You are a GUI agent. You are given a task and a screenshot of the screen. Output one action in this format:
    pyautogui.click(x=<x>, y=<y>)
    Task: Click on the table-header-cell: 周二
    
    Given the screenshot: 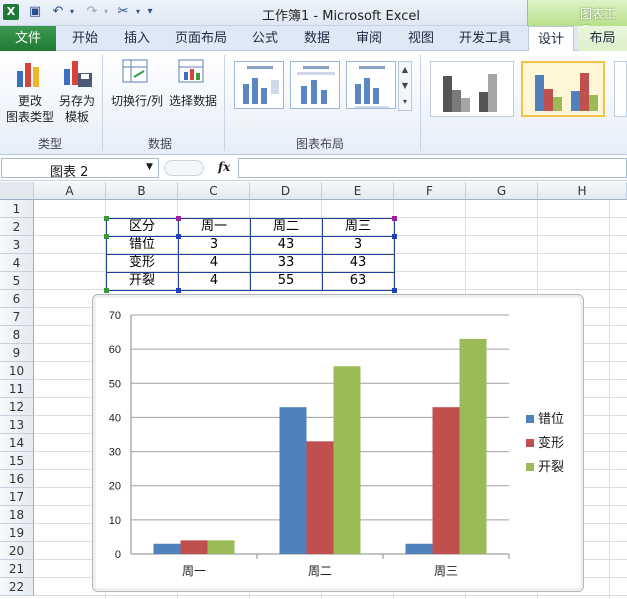 What is the action you would take?
    pyautogui.click(x=286, y=227)
    